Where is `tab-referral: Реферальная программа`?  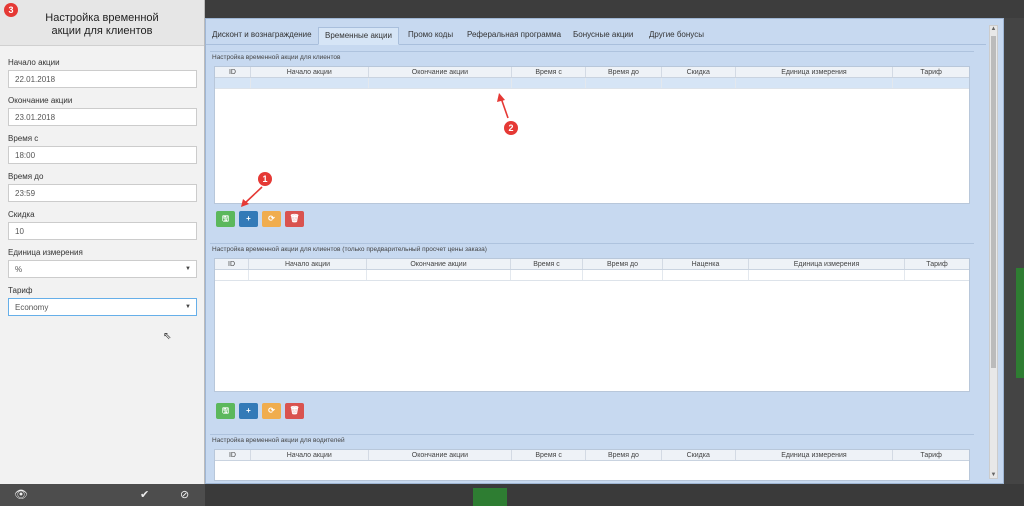
tab-referral: Реферальная программа is located at coordinates (514, 36).